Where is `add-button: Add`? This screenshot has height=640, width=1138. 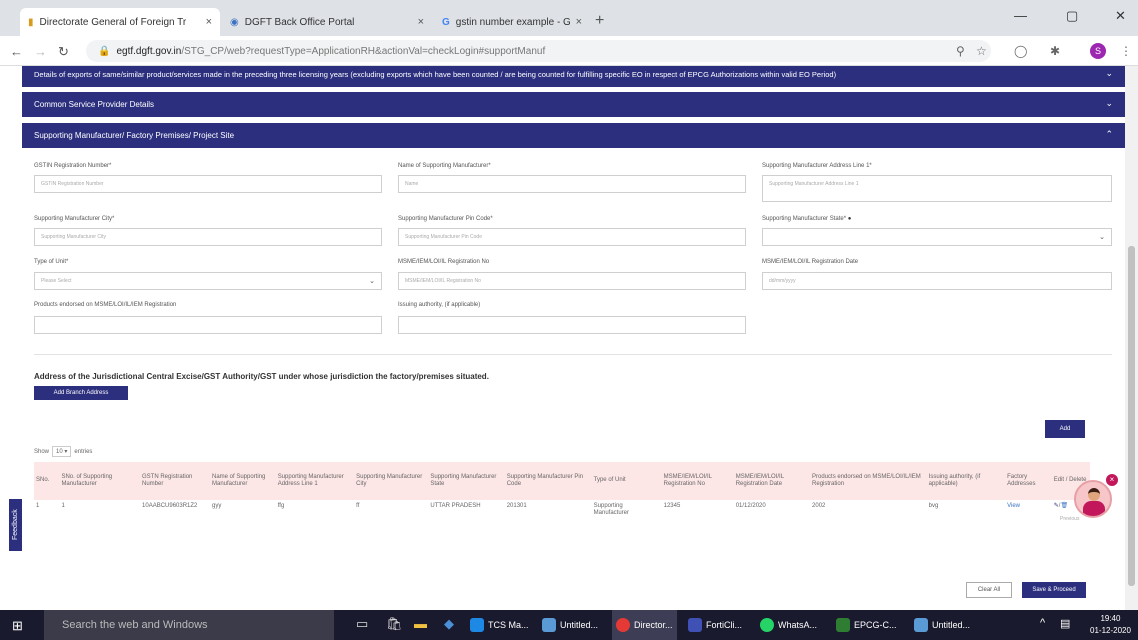 add-button: Add is located at coordinates (1065, 429).